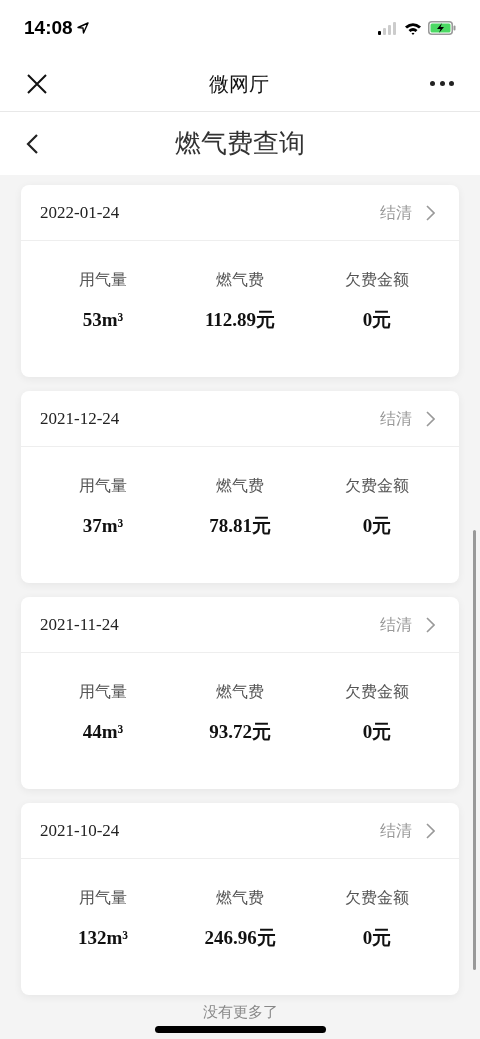 The width and height of the screenshot is (480, 1039). Describe the element at coordinates (80, 418) in the screenshot. I see `bill-date: 2021-12-24` at that location.